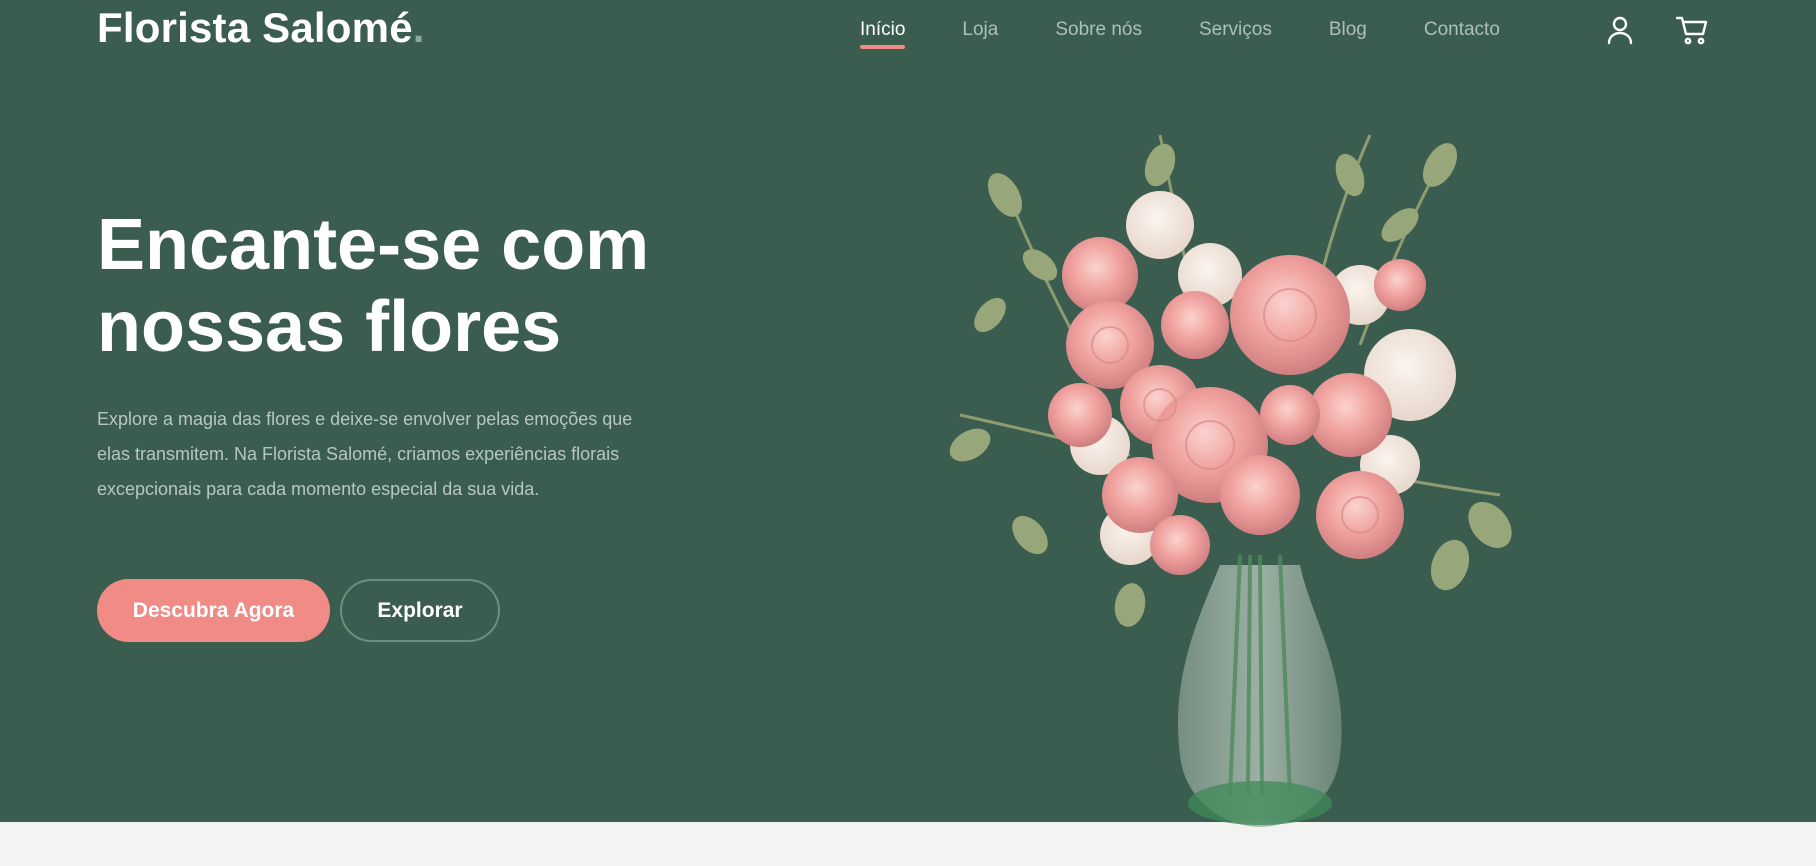 The height and width of the screenshot is (866, 1816). I want to click on headline-line-1: Encante-se com, so click(373, 245).